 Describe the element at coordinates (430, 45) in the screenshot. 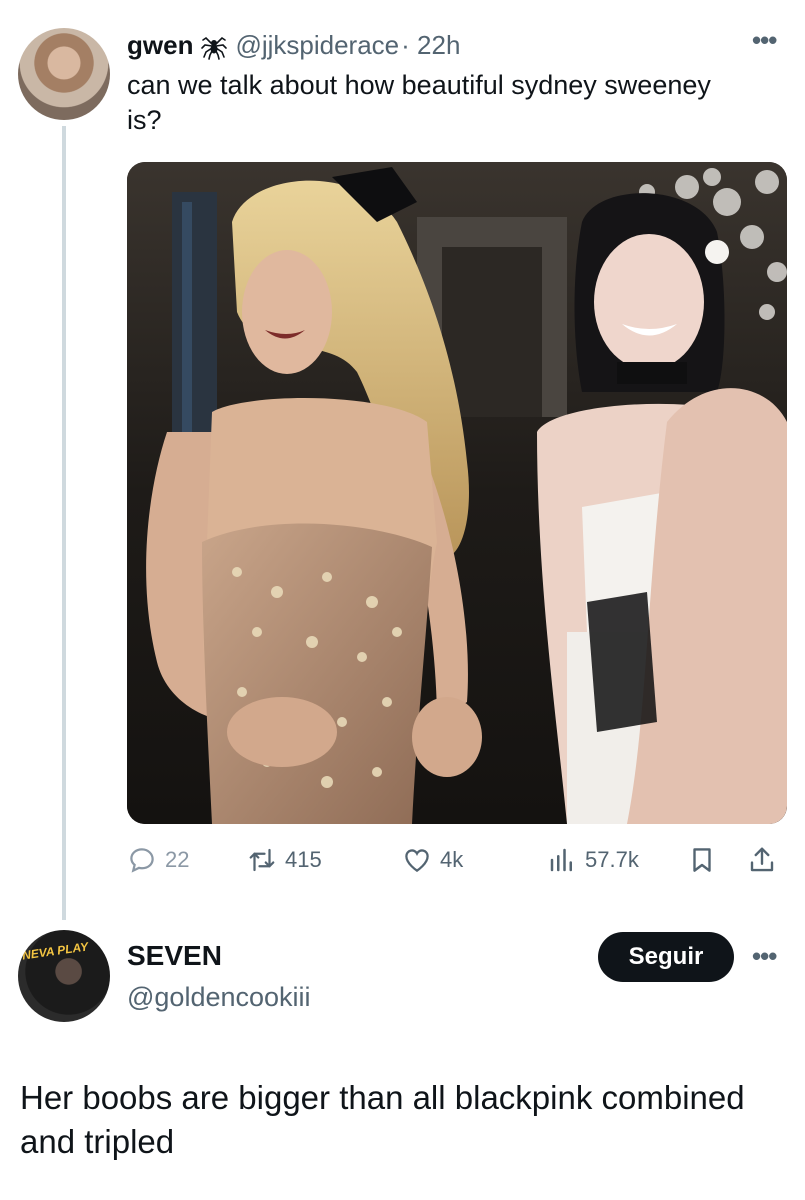

I see `tweet-time: · 22h` at that location.